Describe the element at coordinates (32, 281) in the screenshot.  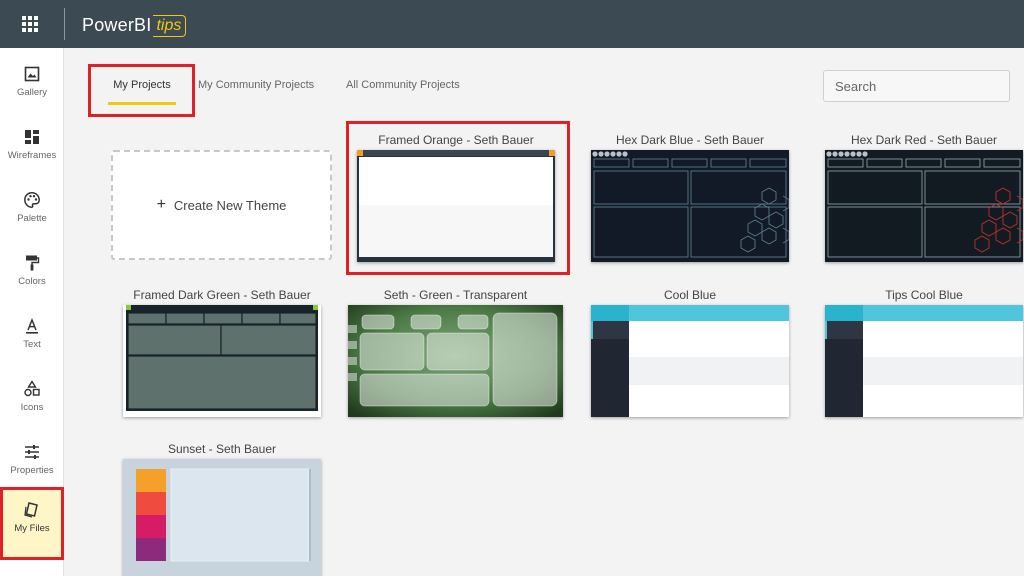
I see `sidebar-item-label: Colors` at that location.